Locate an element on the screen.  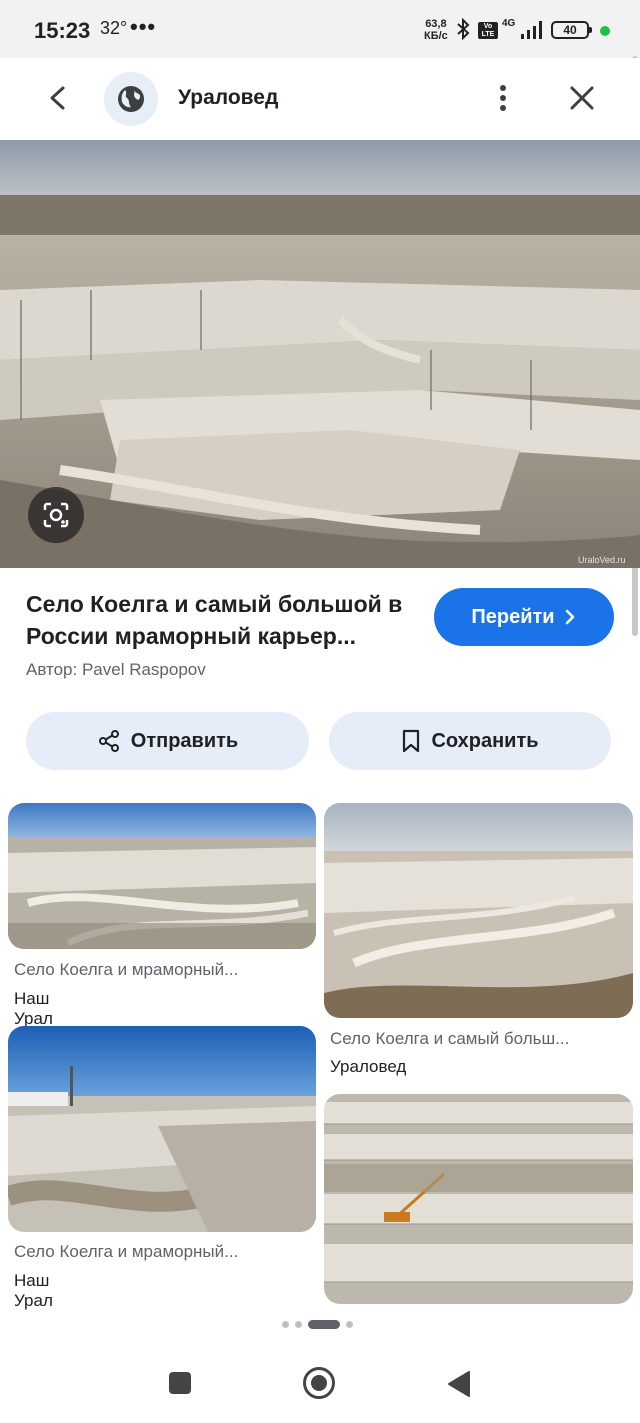
home-button is located at coordinates (319, 1383).